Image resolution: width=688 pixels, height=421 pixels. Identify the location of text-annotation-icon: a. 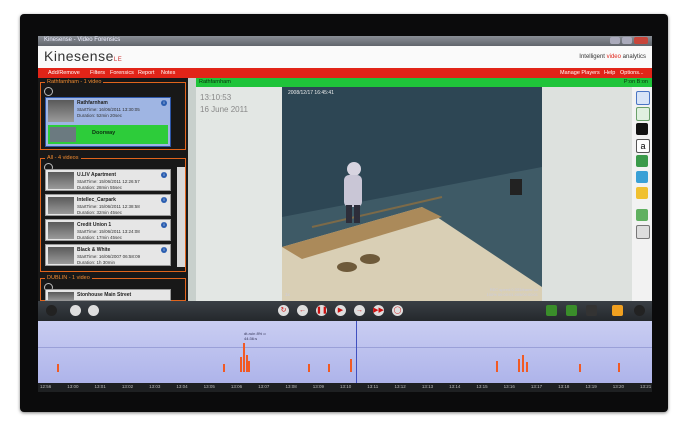
(643, 146).